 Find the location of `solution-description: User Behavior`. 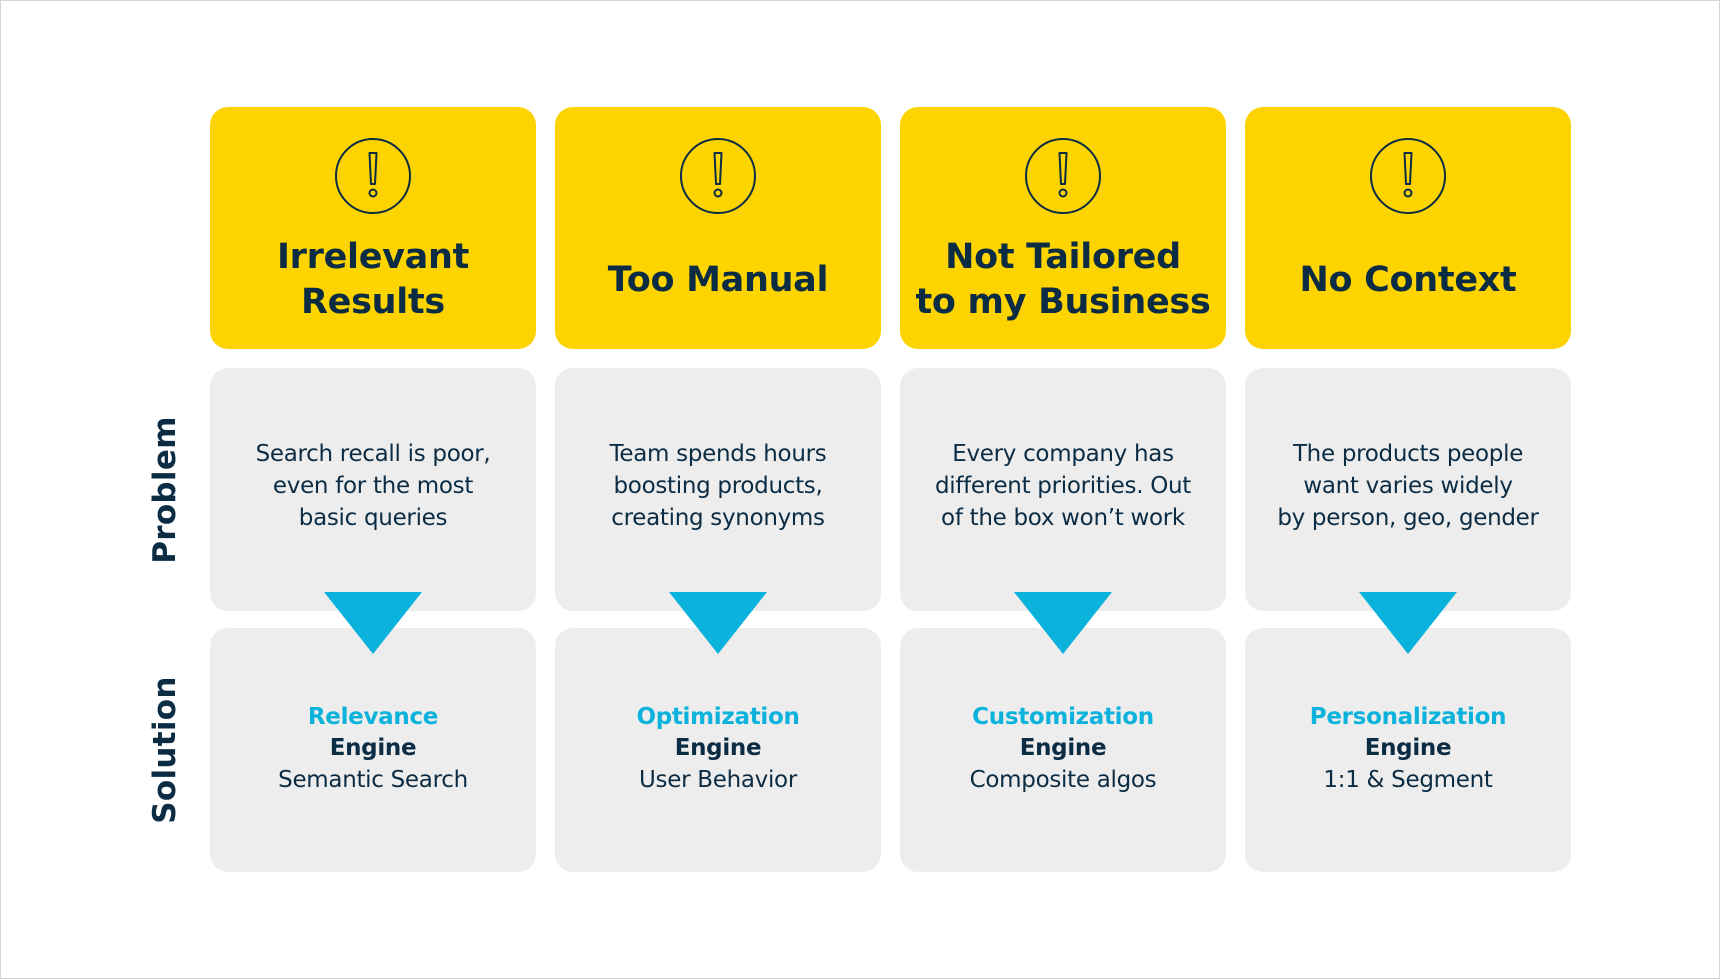

solution-description: User Behavior is located at coordinates (718, 780).